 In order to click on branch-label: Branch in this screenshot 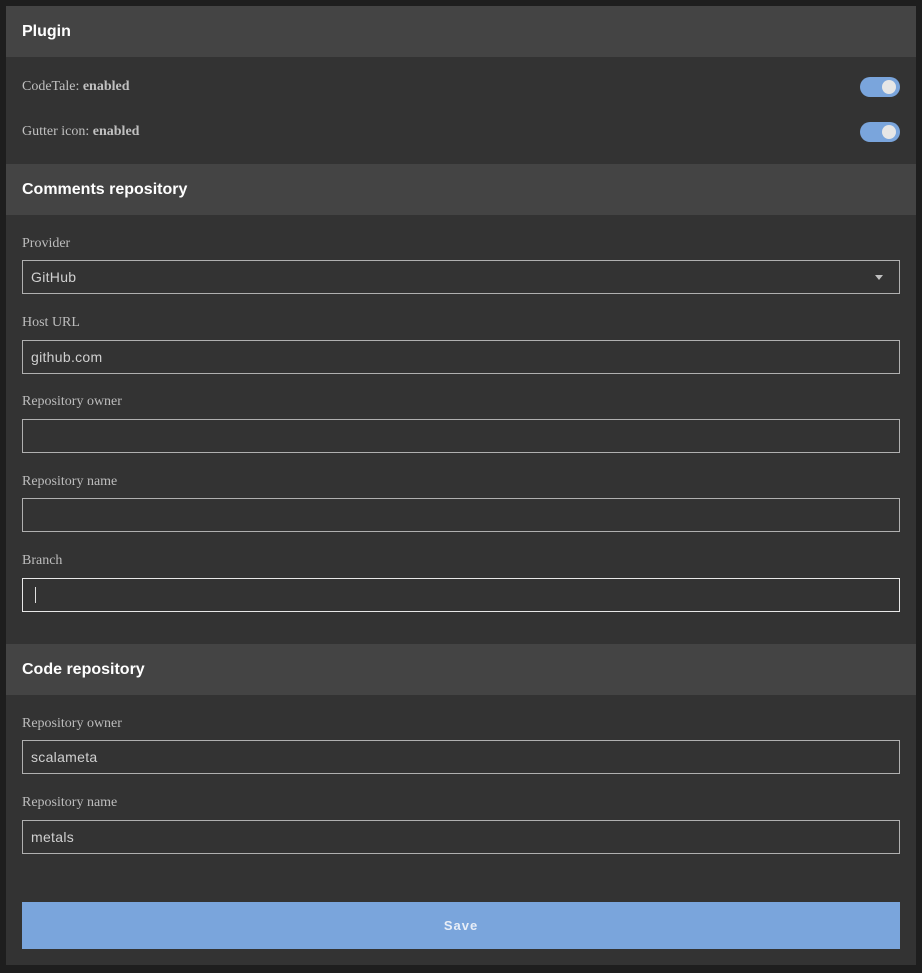, I will do `click(42, 560)`.